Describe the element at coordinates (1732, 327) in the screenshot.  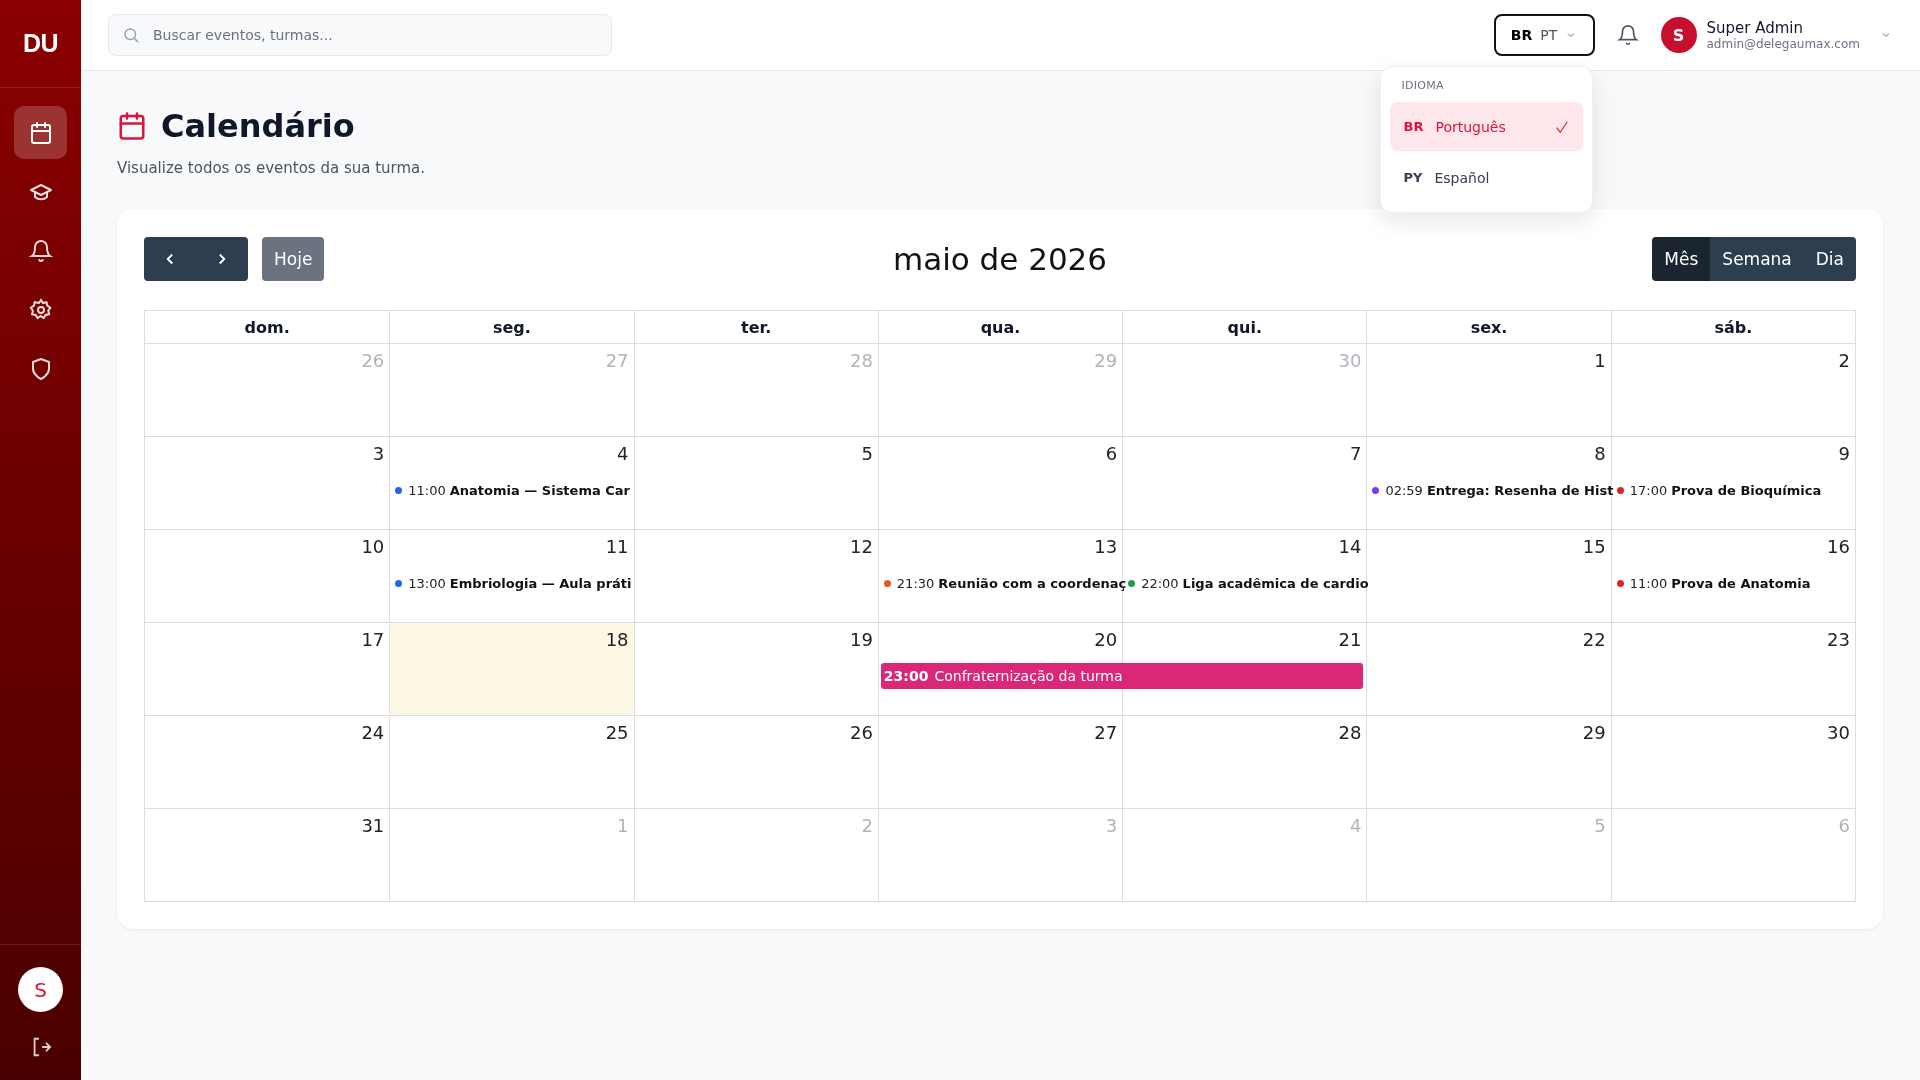
I see `weekday-header: sáb.` at that location.